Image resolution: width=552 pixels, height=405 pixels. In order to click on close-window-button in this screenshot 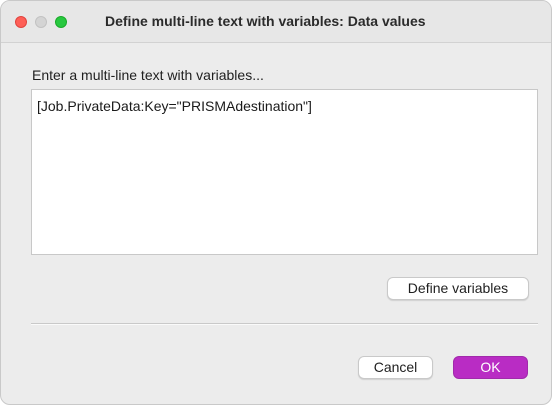, I will do `click(21, 22)`.